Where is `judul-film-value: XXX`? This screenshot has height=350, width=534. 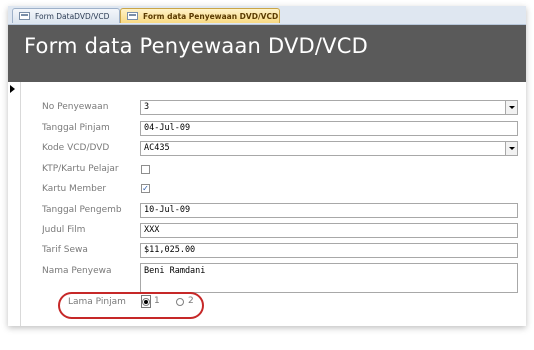 judul-film-value: XXX is located at coordinates (152, 230).